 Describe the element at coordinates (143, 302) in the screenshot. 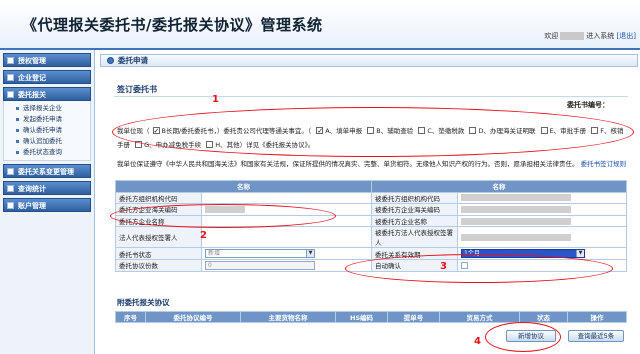

I see `attachment-title: 附委托报关协议` at that location.